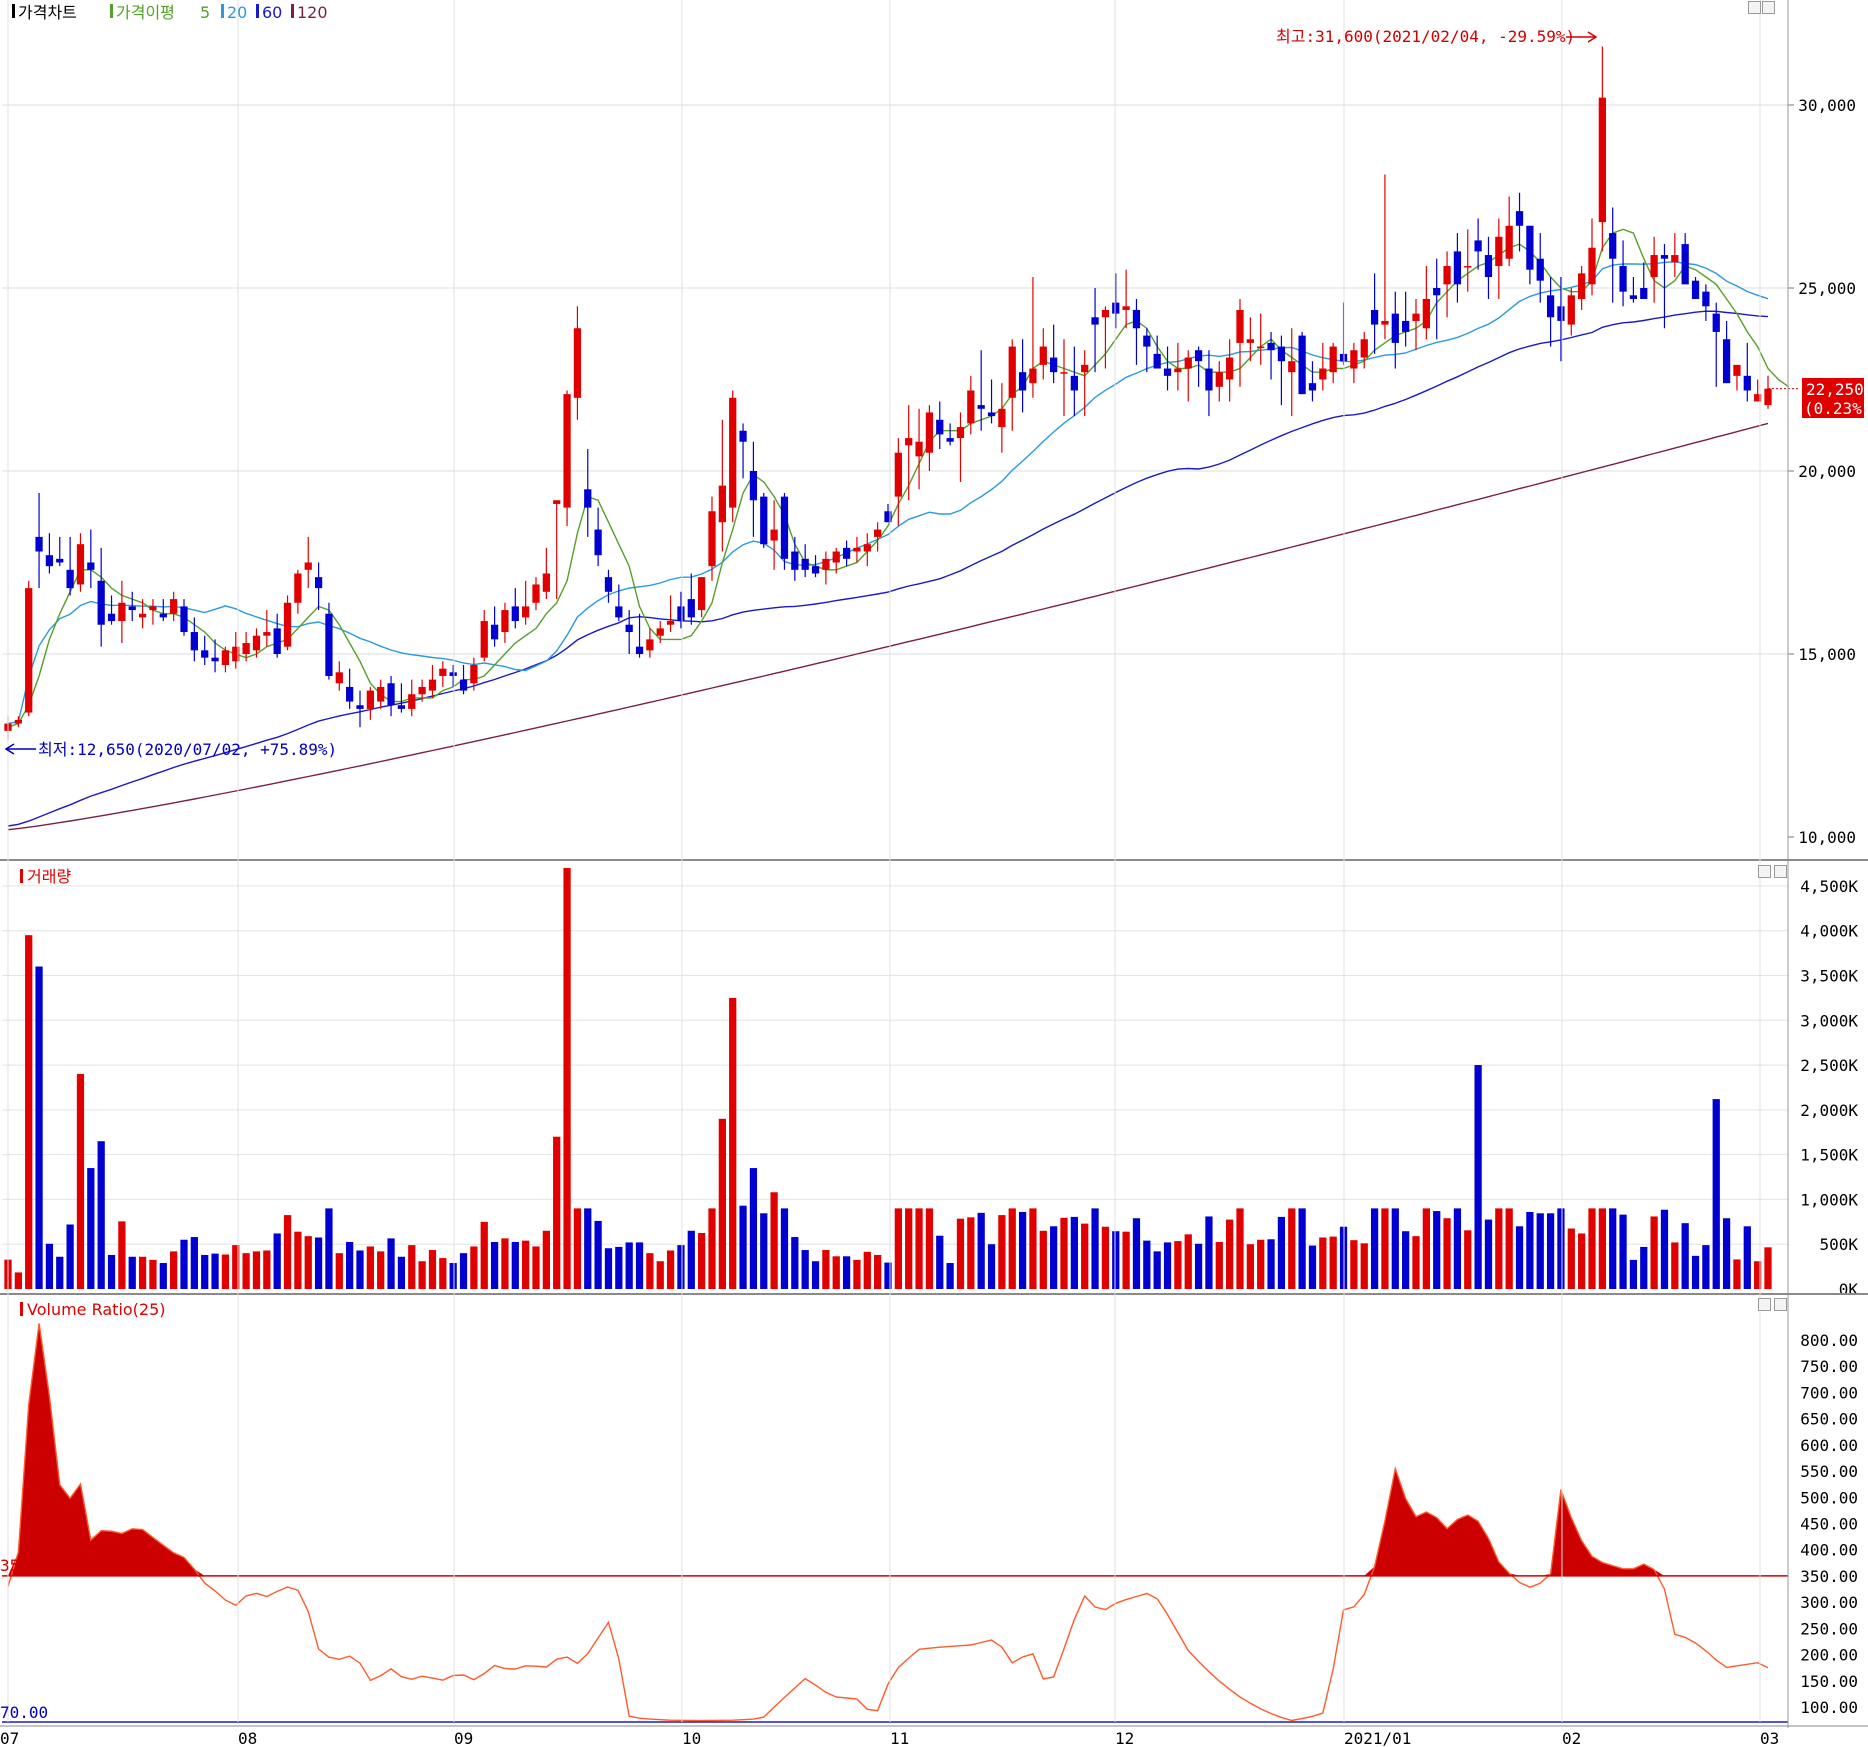 This screenshot has width=1868, height=1747. Describe the element at coordinates (1754, 7) in the screenshot. I see `price-pane-minimize-button` at that location.